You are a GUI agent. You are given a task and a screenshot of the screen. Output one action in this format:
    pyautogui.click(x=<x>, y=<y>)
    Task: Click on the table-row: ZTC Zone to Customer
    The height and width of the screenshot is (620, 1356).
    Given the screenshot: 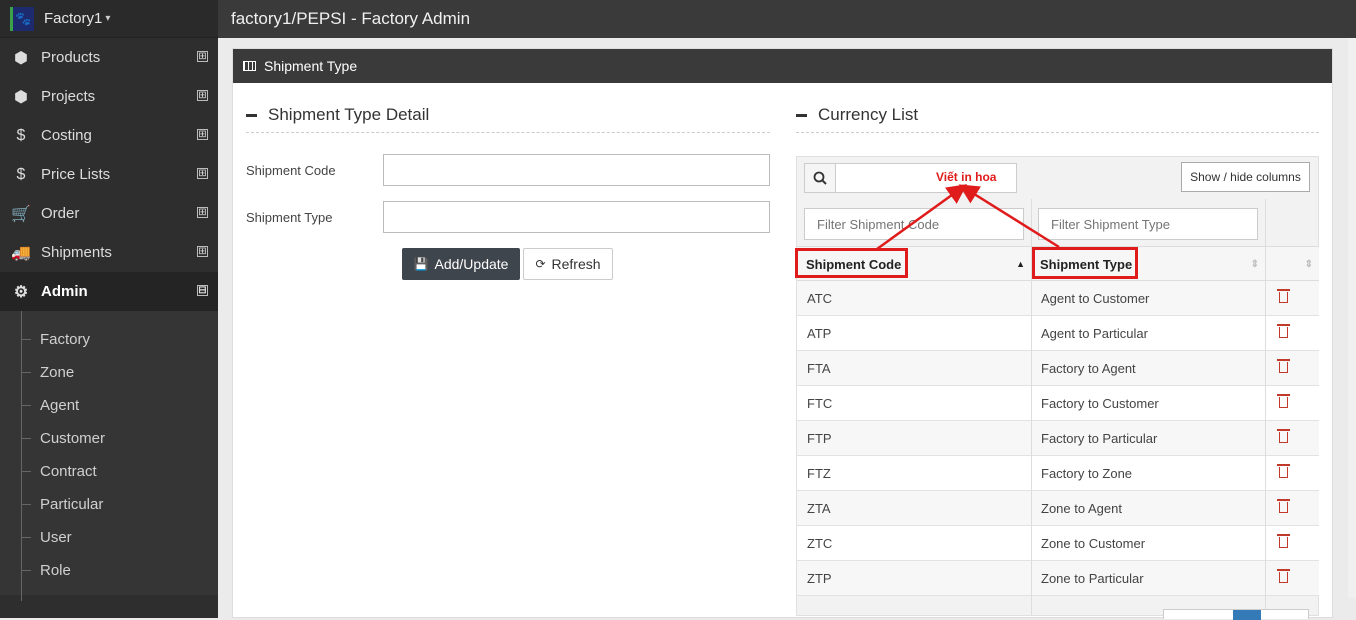 What is the action you would take?
    pyautogui.click(x=1058, y=543)
    